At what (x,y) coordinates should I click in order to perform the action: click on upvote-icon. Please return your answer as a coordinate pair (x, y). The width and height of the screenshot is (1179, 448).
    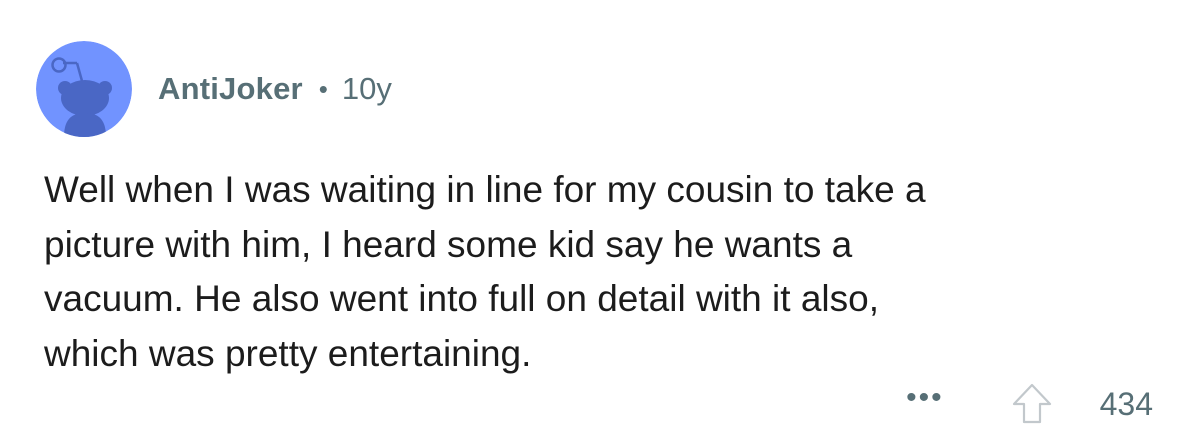
    Looking at the image, I should click on (1032, 404).